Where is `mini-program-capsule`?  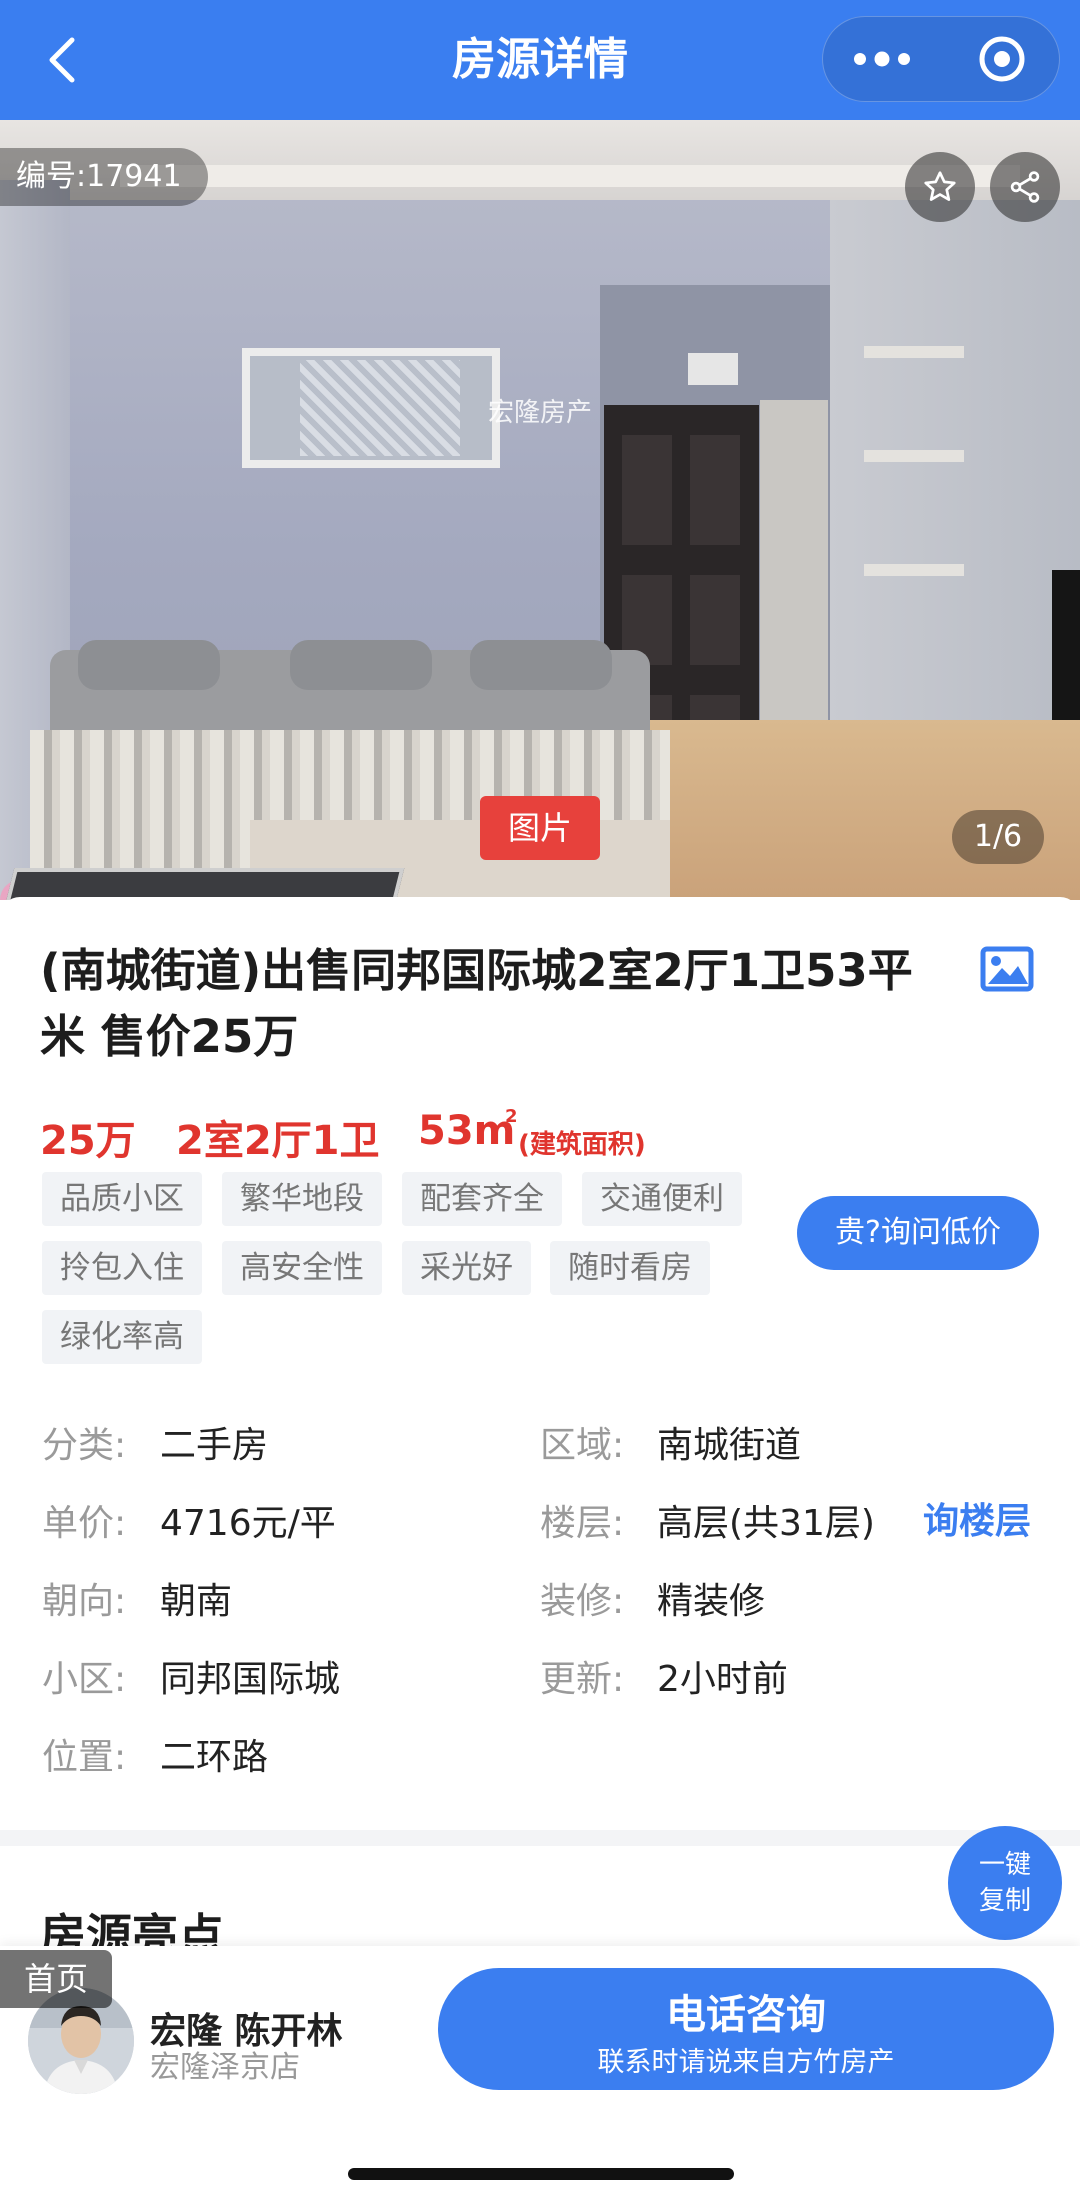 mini-program-capsule is located at coordinates (941, 59).